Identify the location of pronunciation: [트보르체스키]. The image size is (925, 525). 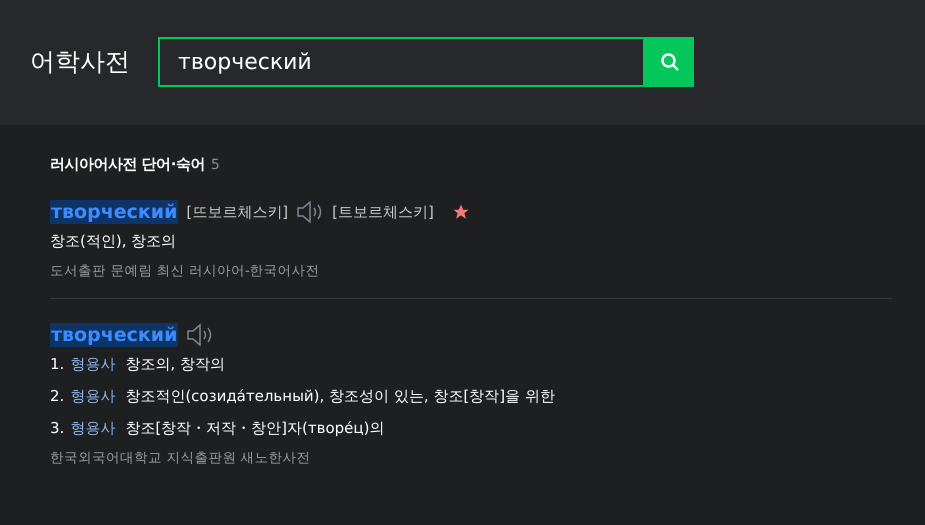
(383, 212).